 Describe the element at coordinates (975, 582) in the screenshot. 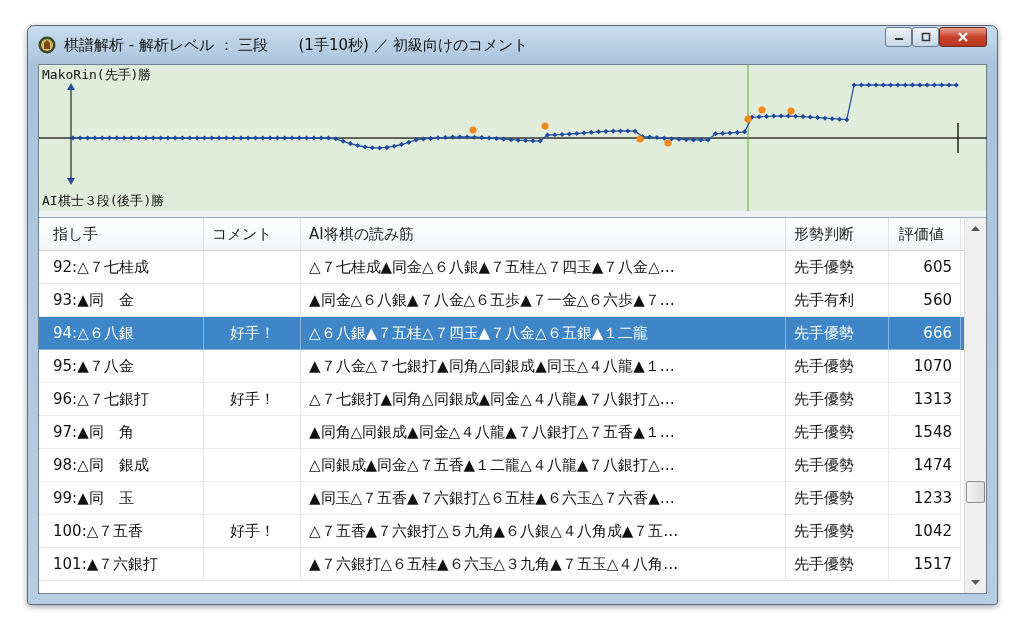

I see `scroll-down-icon` at that location.